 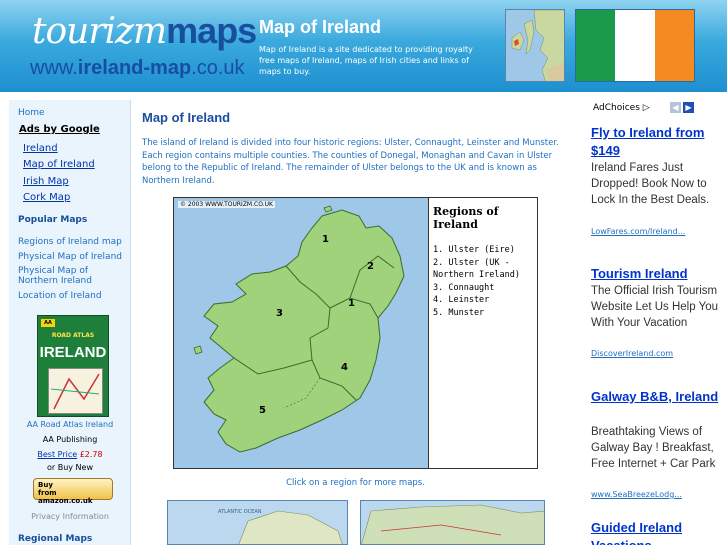 I want to click on ireland-map-svg: 1 2 1 3 4 5, so click(x=299, y=329).